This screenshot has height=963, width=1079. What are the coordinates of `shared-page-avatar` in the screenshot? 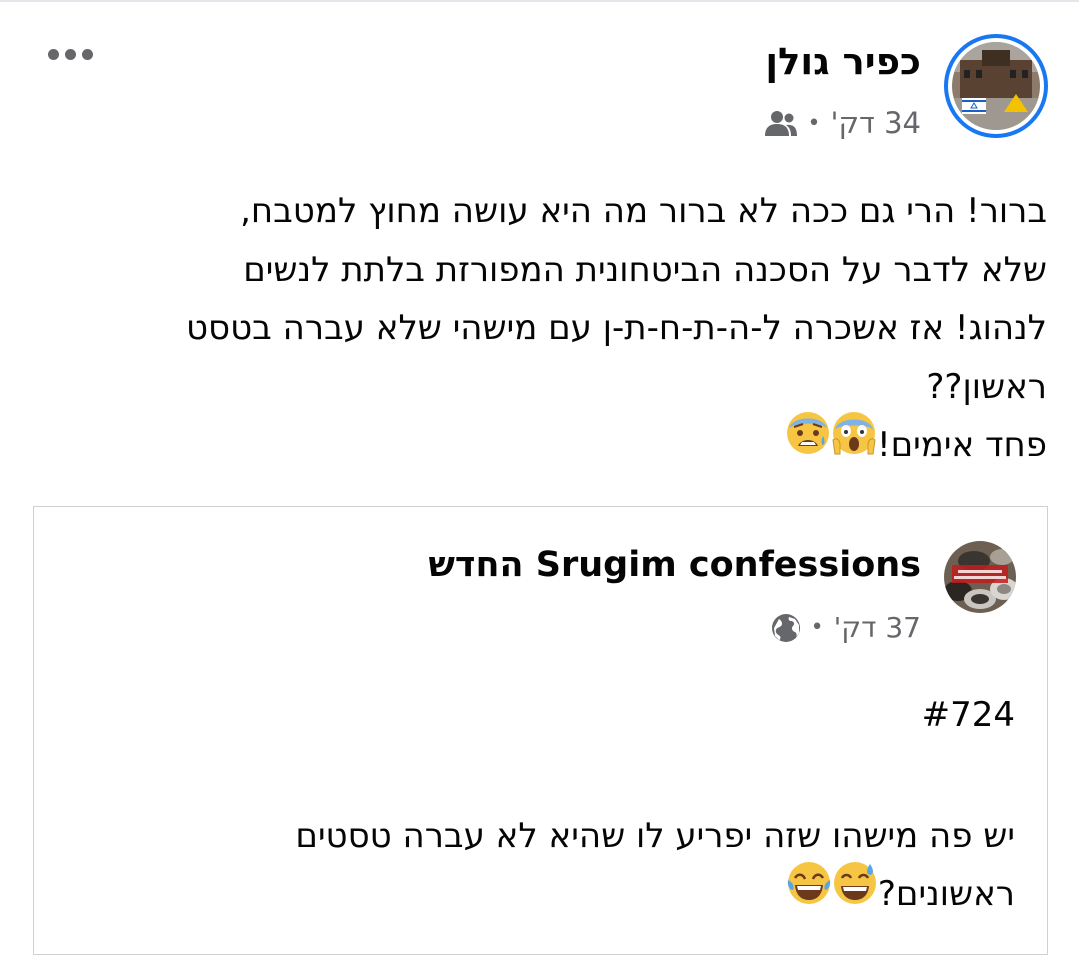 It's located at (980, 577).